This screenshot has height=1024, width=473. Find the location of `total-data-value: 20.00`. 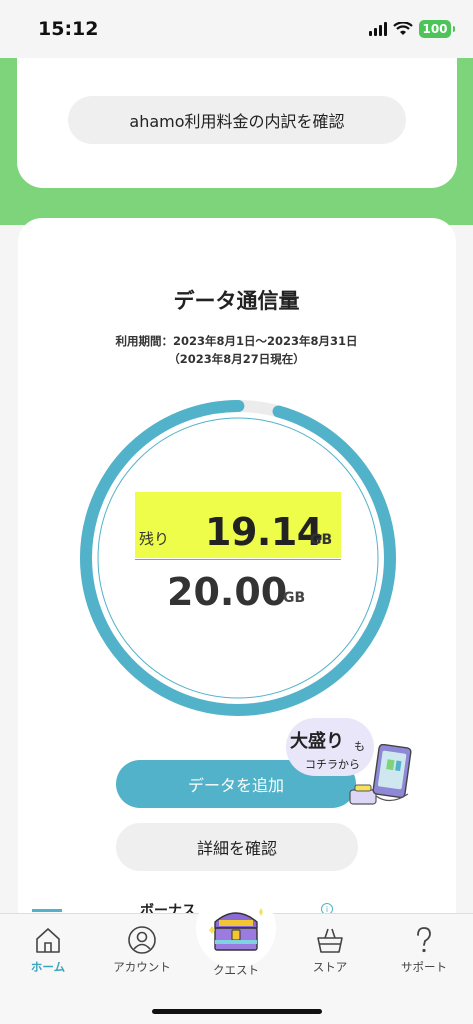

total-data-value: 20.00 is located at coordinates (227, 592).